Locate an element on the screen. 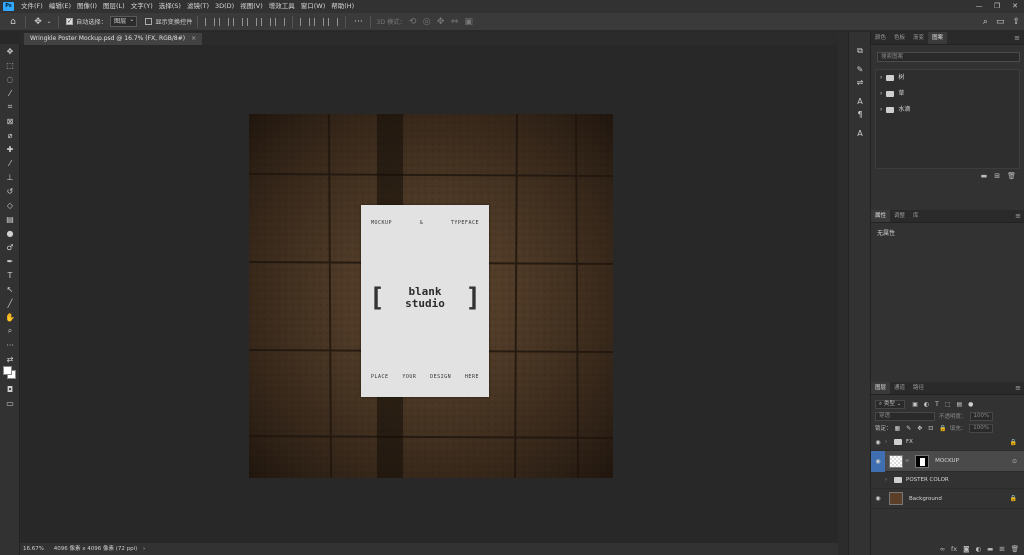 This screenshot has height=555, width=1024. minimize-button: — is located at coordinates (979, 6).